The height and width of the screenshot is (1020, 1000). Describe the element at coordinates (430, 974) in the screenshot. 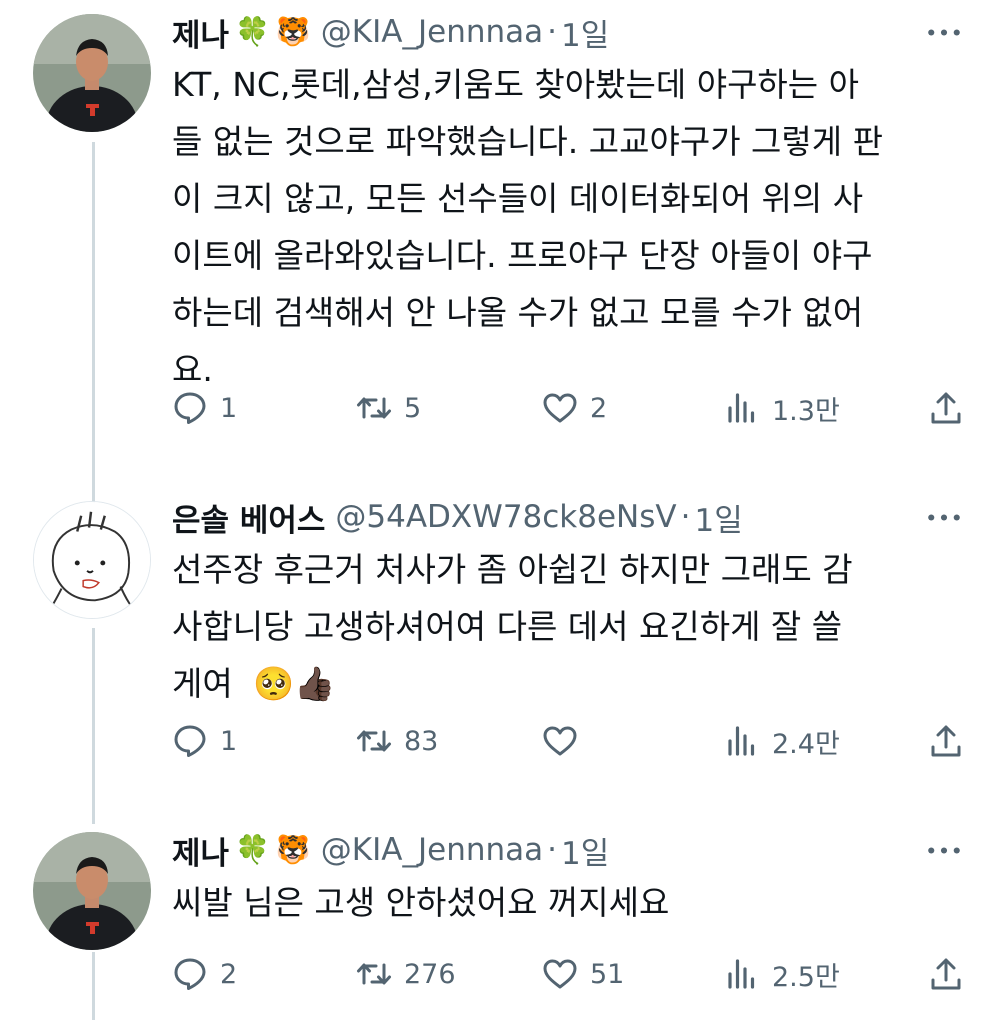

I see `retweet-count: 276` at that location.